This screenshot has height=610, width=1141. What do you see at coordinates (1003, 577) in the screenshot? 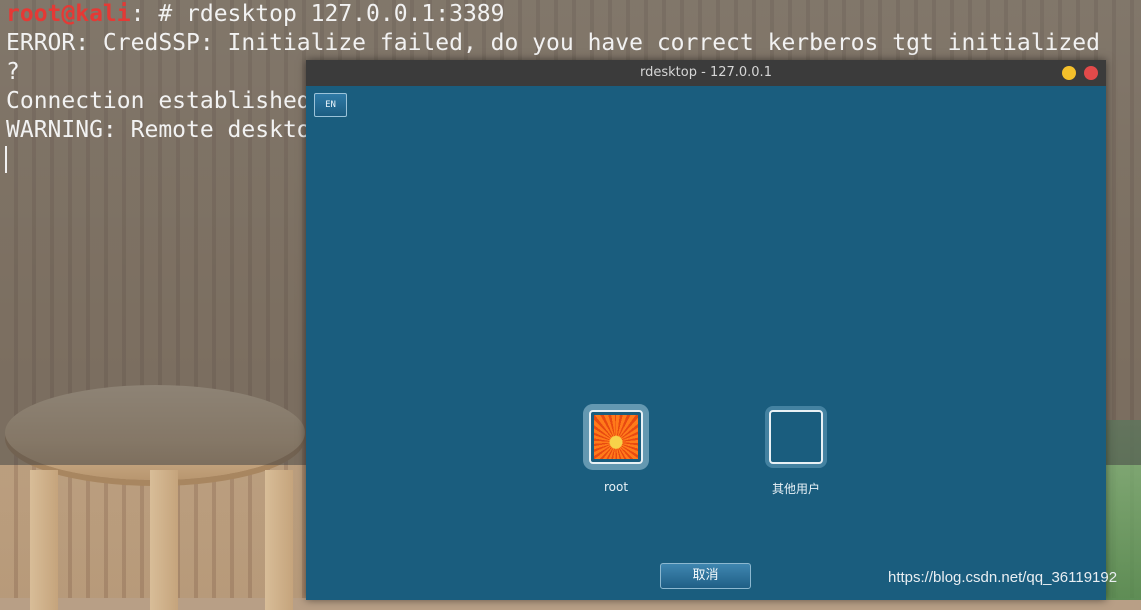
I see `watermark: https://blog.csdn.net/qq_36119192` at bounding box center [1003, 577].